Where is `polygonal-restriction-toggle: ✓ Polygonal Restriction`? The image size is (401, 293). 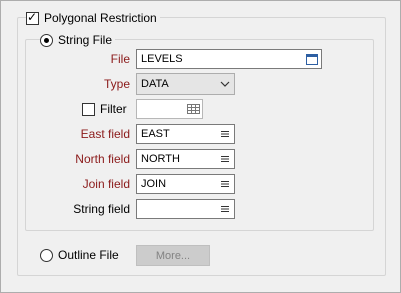
polygonal-restriction-toggle: ✓ Polygonal Restriction is located at coordinates (93, 18).